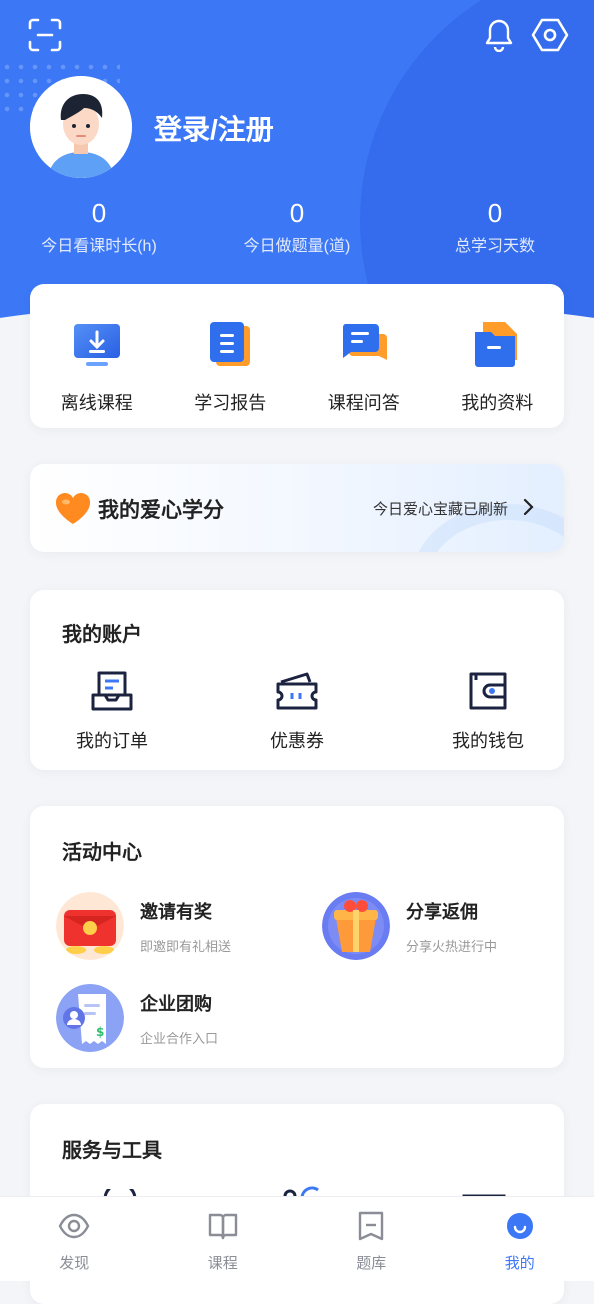 This screenshot has width=594, height=1304. What do you see at coordinates (550, 35) in the screenshot?
I see `settings-hexagon-icon` at bounding box center [550, 35].